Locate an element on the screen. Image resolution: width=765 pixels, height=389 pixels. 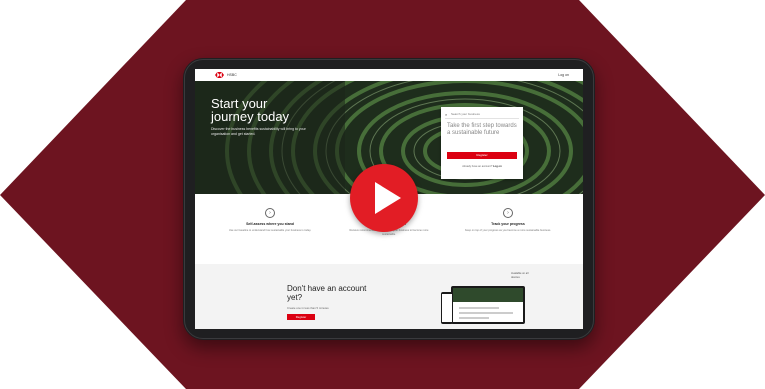
cta-title: Don't have an account yet? is located at coordinates (327, 293).